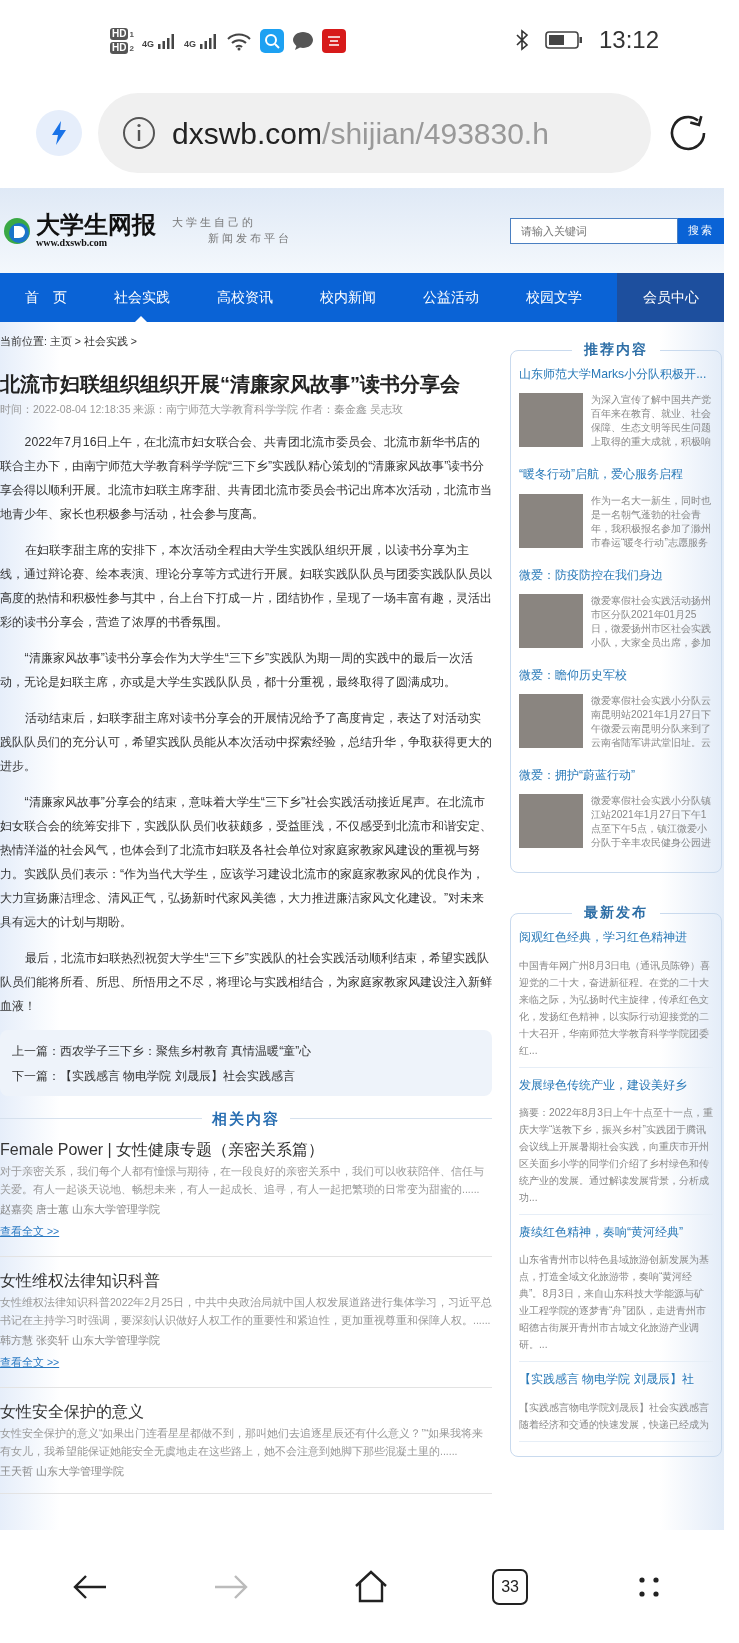 This screenshot has width=739, height=1643. Describe the element at coordinates (552, 297) in the screenshot. I see `nav-tab: 校园文学` at that location.